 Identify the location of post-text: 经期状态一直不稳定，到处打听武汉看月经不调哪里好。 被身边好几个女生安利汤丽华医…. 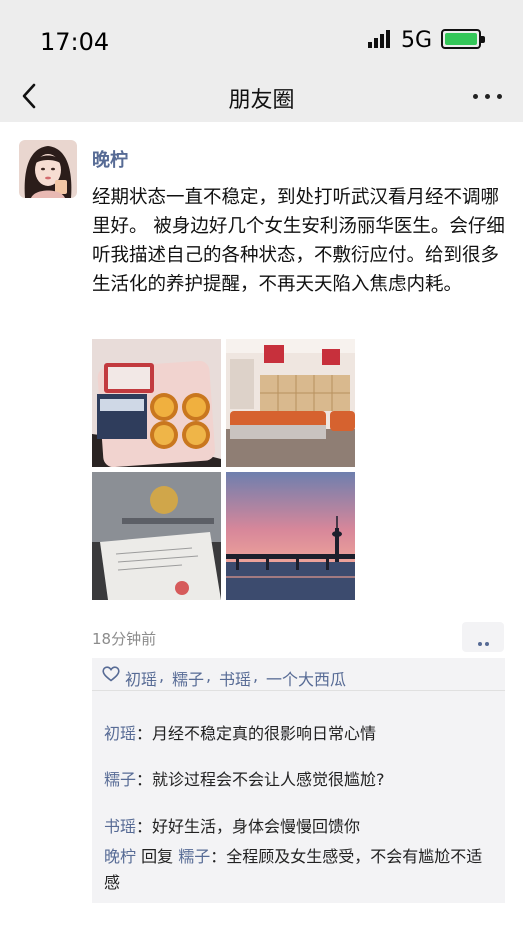
(298, 241).